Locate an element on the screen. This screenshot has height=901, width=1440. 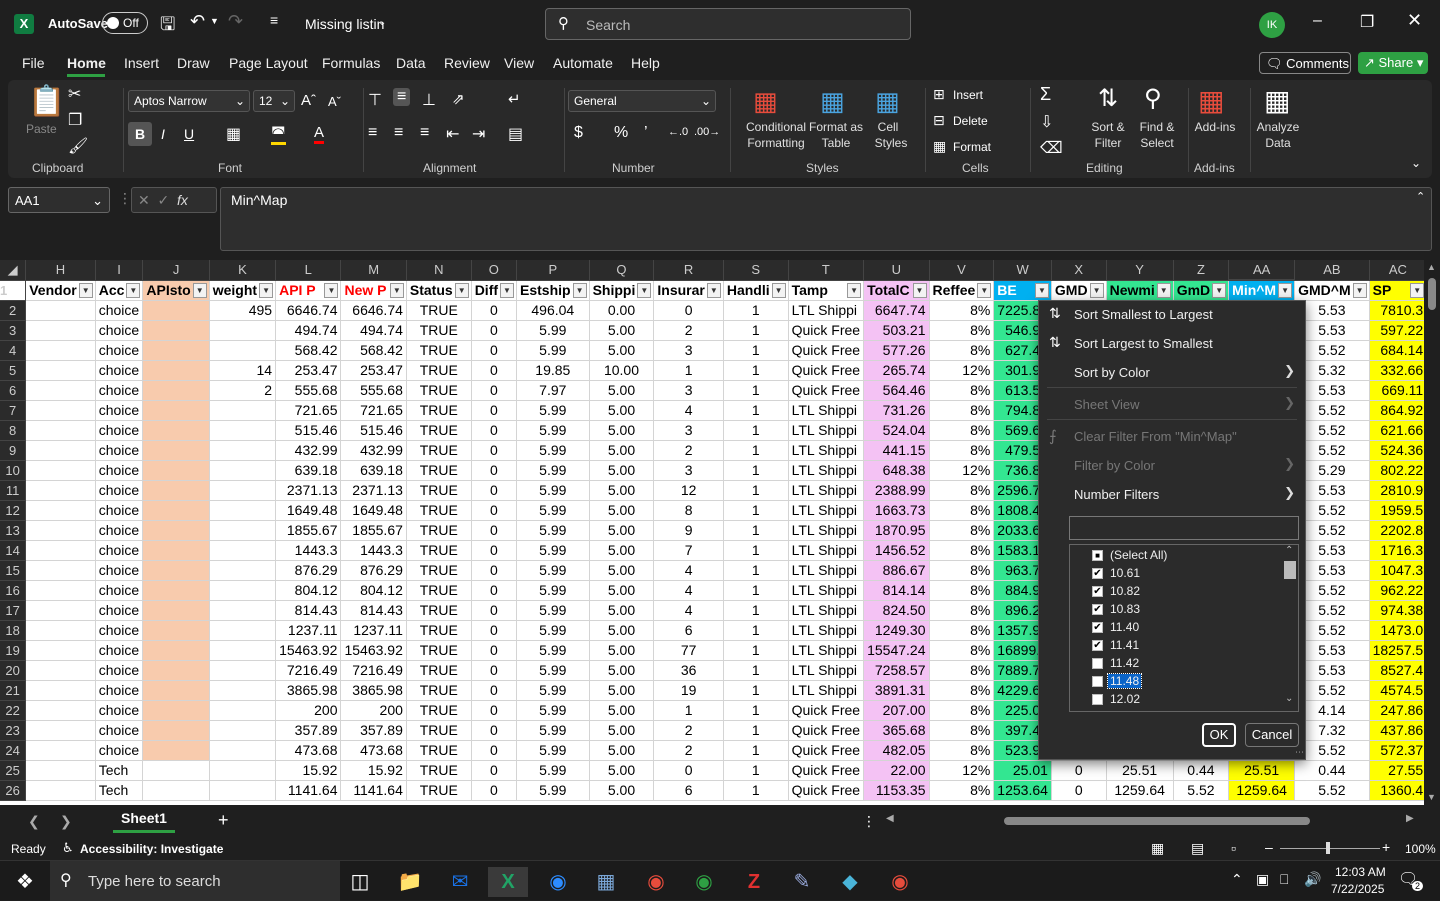
tab-draw: Draw is located at coordinates (193, 63).